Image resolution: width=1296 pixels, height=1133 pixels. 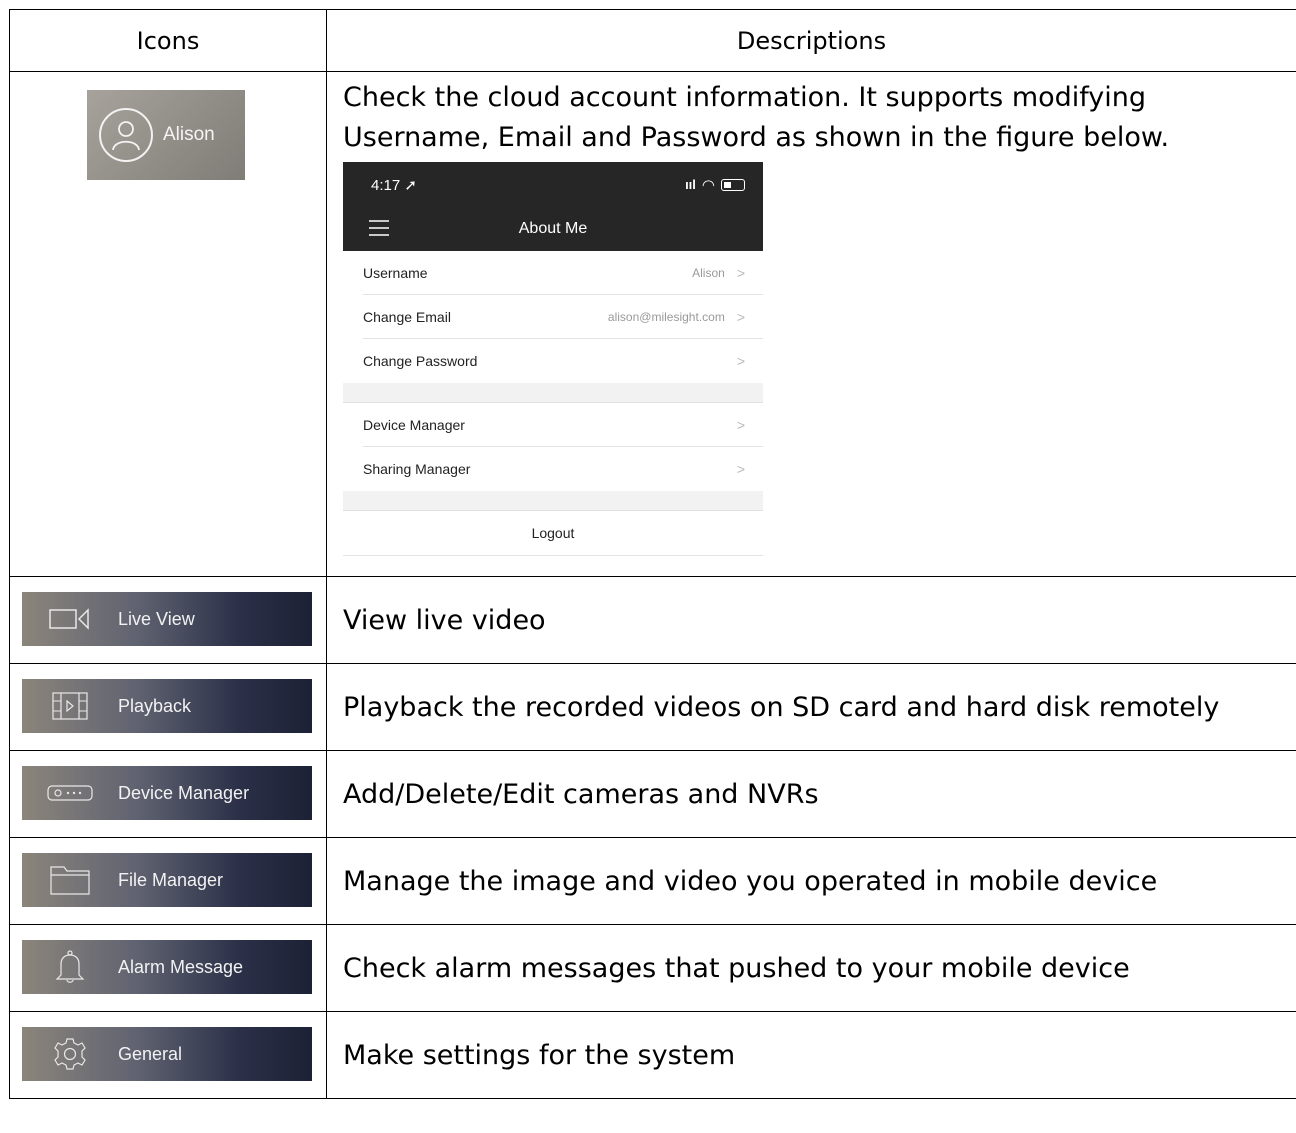 I want to click on header-row: Icons Descriptions, so click(x=652, y=40).